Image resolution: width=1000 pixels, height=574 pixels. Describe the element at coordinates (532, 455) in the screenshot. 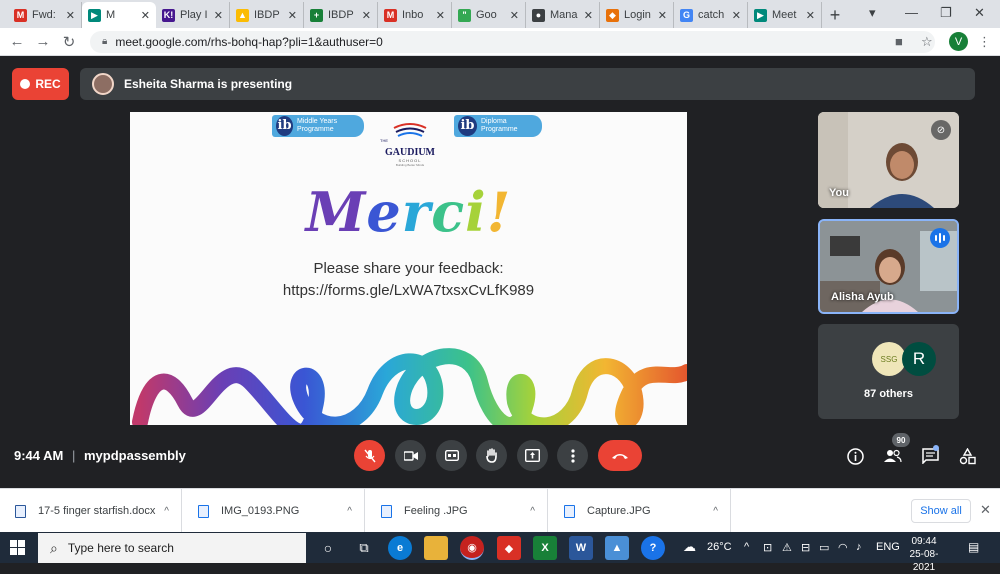

I see `present-screen-button` at that location.